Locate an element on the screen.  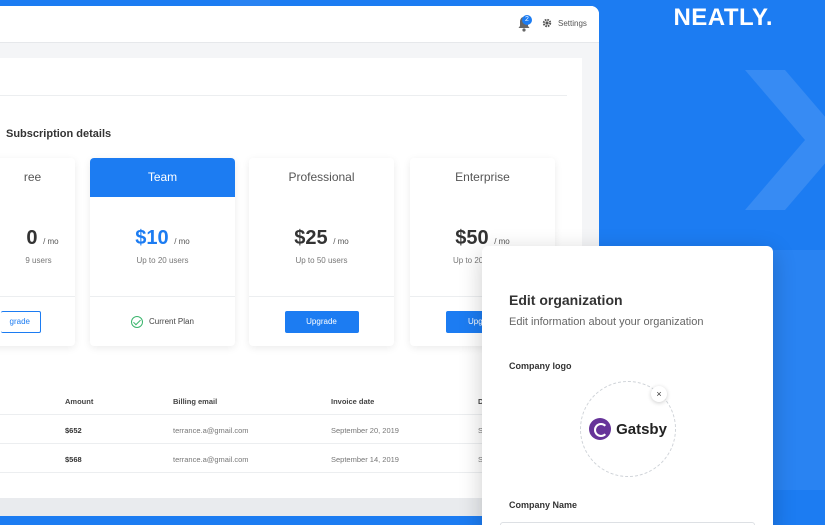
plan-footer: grade is located at coordinates (37, 321).